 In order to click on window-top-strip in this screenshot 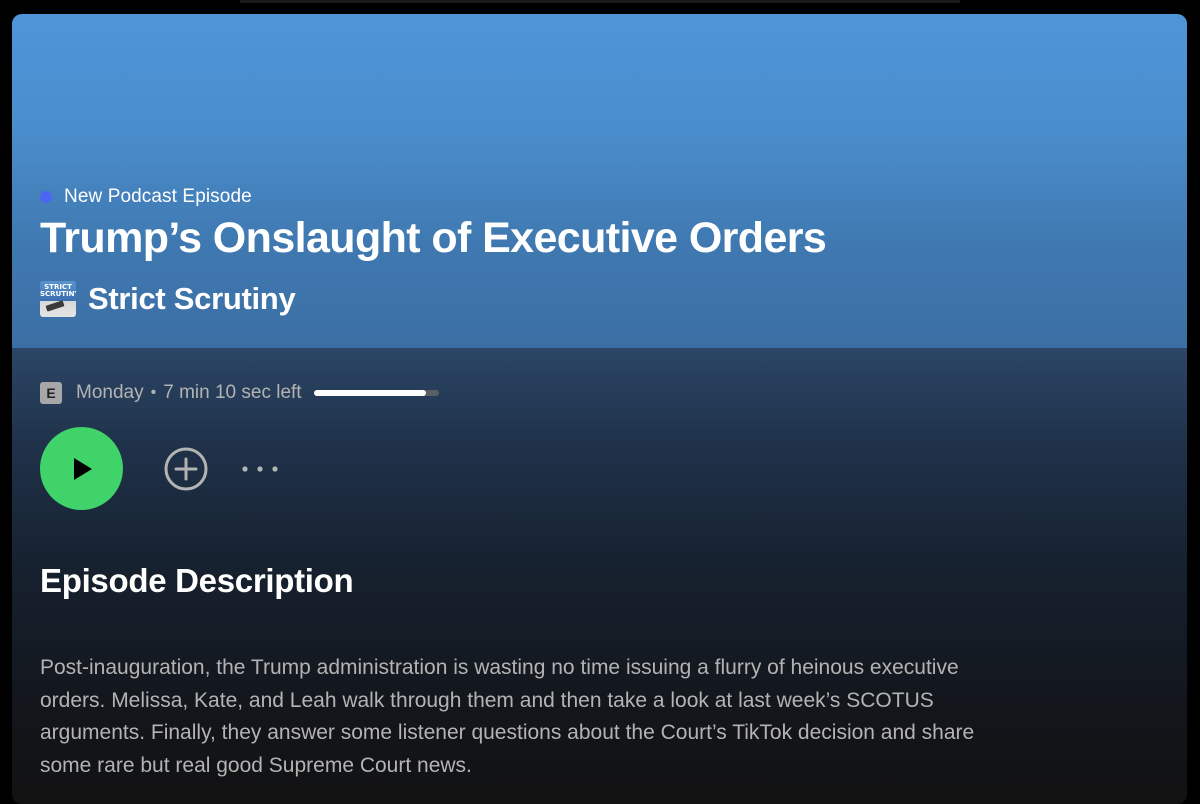, I will do `click(600, 1)`.